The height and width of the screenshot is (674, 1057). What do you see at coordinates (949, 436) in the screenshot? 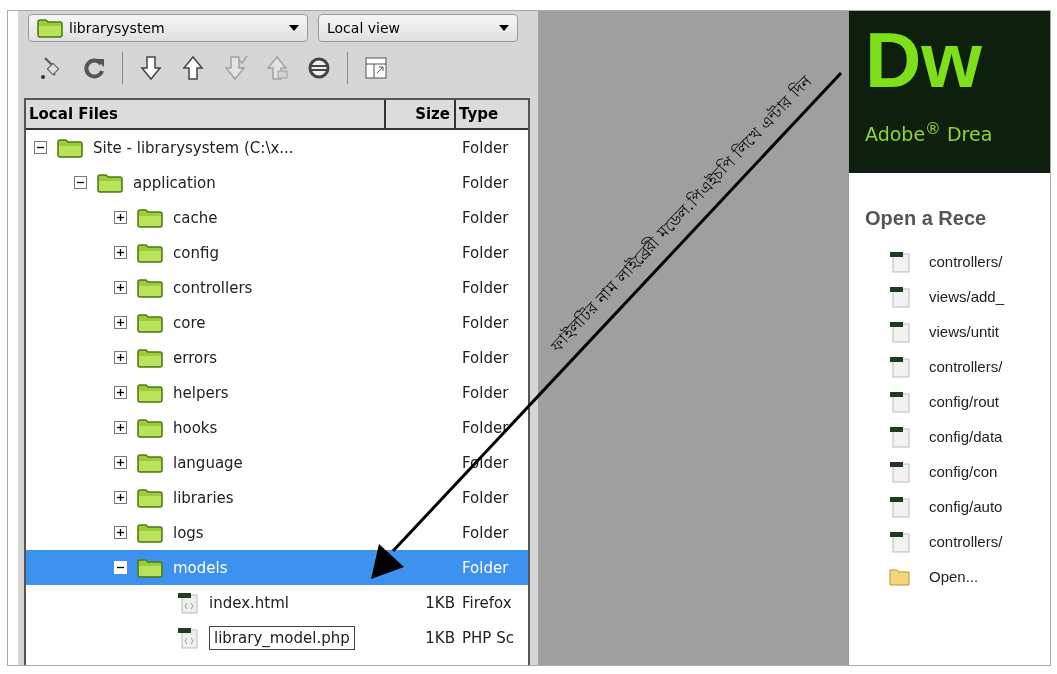
I see `recent-file-link: config/data` at bounding box center [949, 436].